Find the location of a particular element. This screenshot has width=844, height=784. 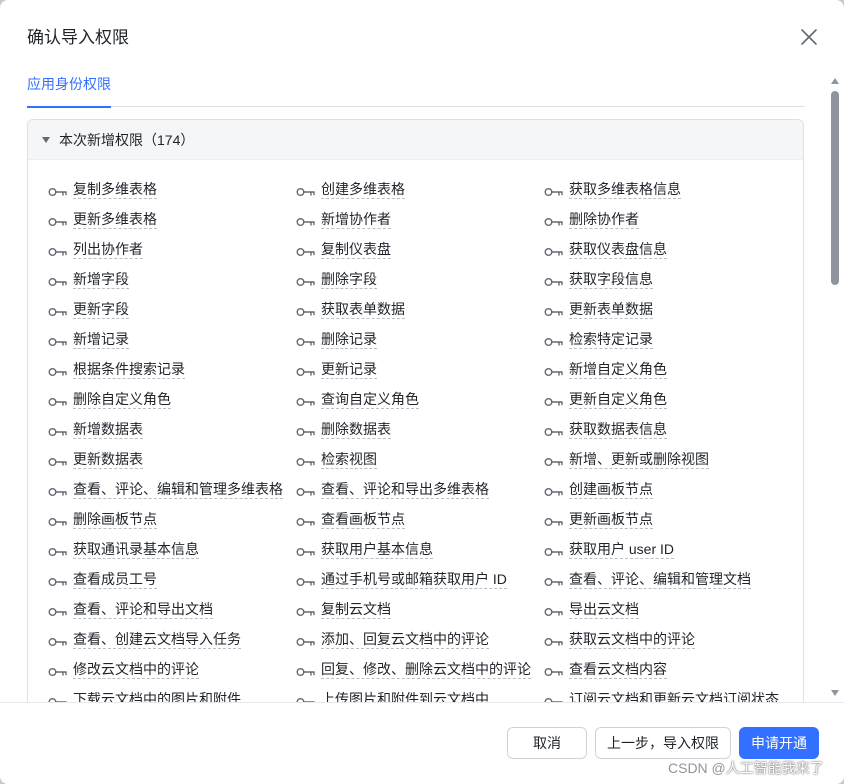

permission-item: 列出协作者 is located at coordinates (172, 249).